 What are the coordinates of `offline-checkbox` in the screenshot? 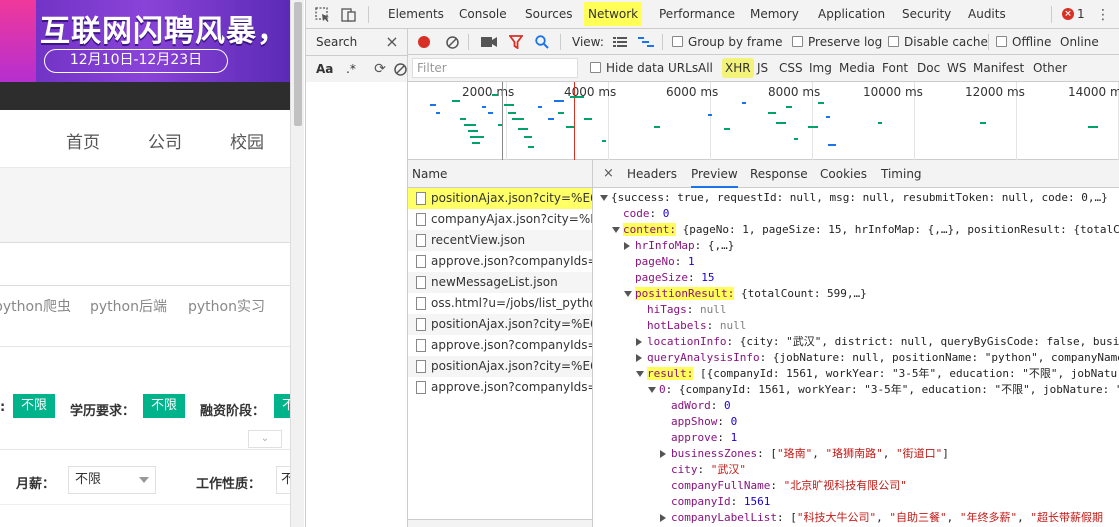 It's located at (1001, 41).